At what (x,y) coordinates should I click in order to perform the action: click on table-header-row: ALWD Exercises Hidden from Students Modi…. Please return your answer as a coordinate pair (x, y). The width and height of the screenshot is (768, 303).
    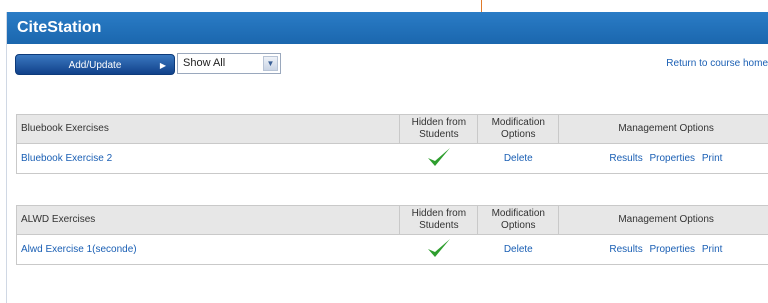
    Looking at the image, I should click on (391, 220).